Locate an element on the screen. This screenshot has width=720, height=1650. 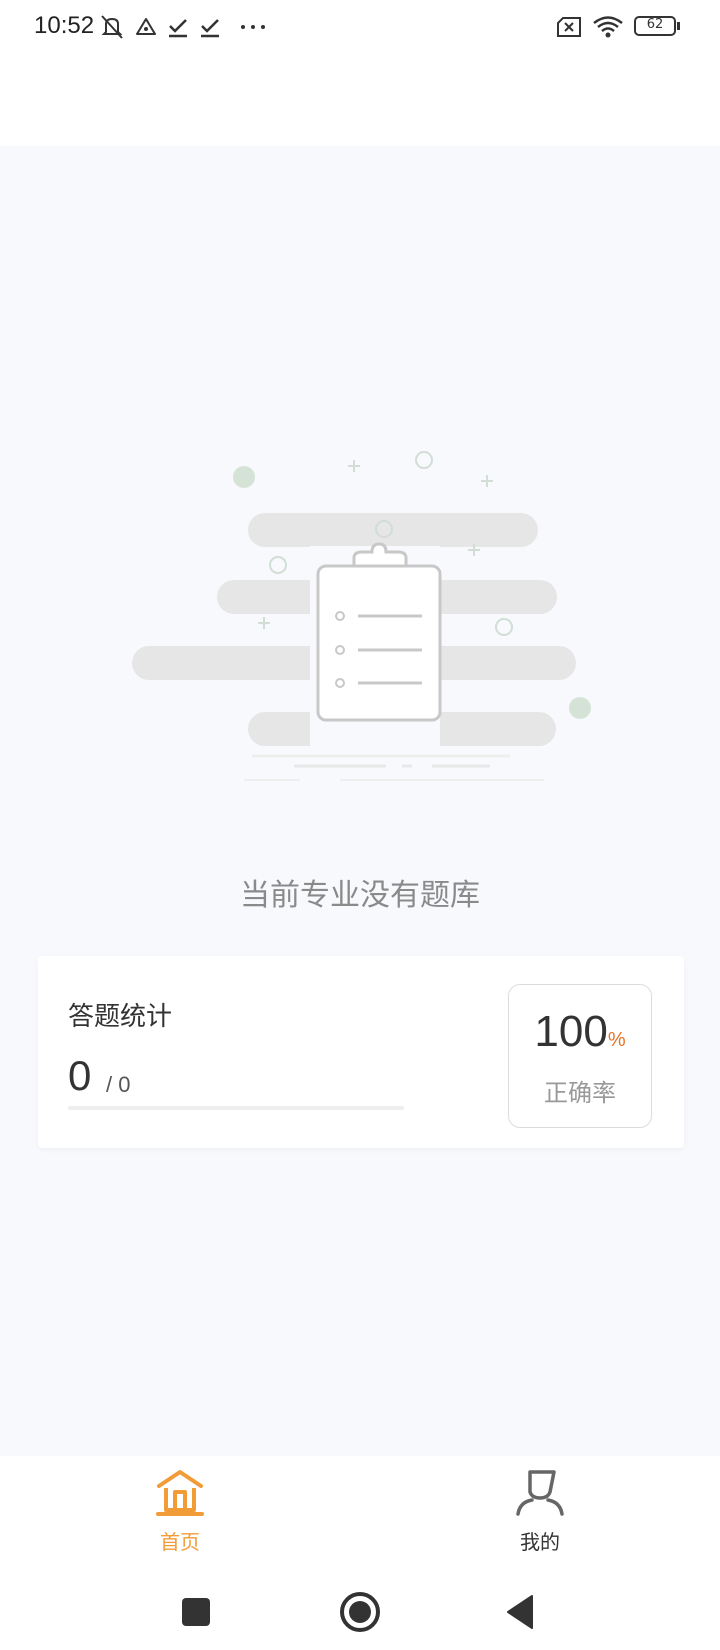
tab-mine-label: 我的 is located at coordinates (540, 1543).